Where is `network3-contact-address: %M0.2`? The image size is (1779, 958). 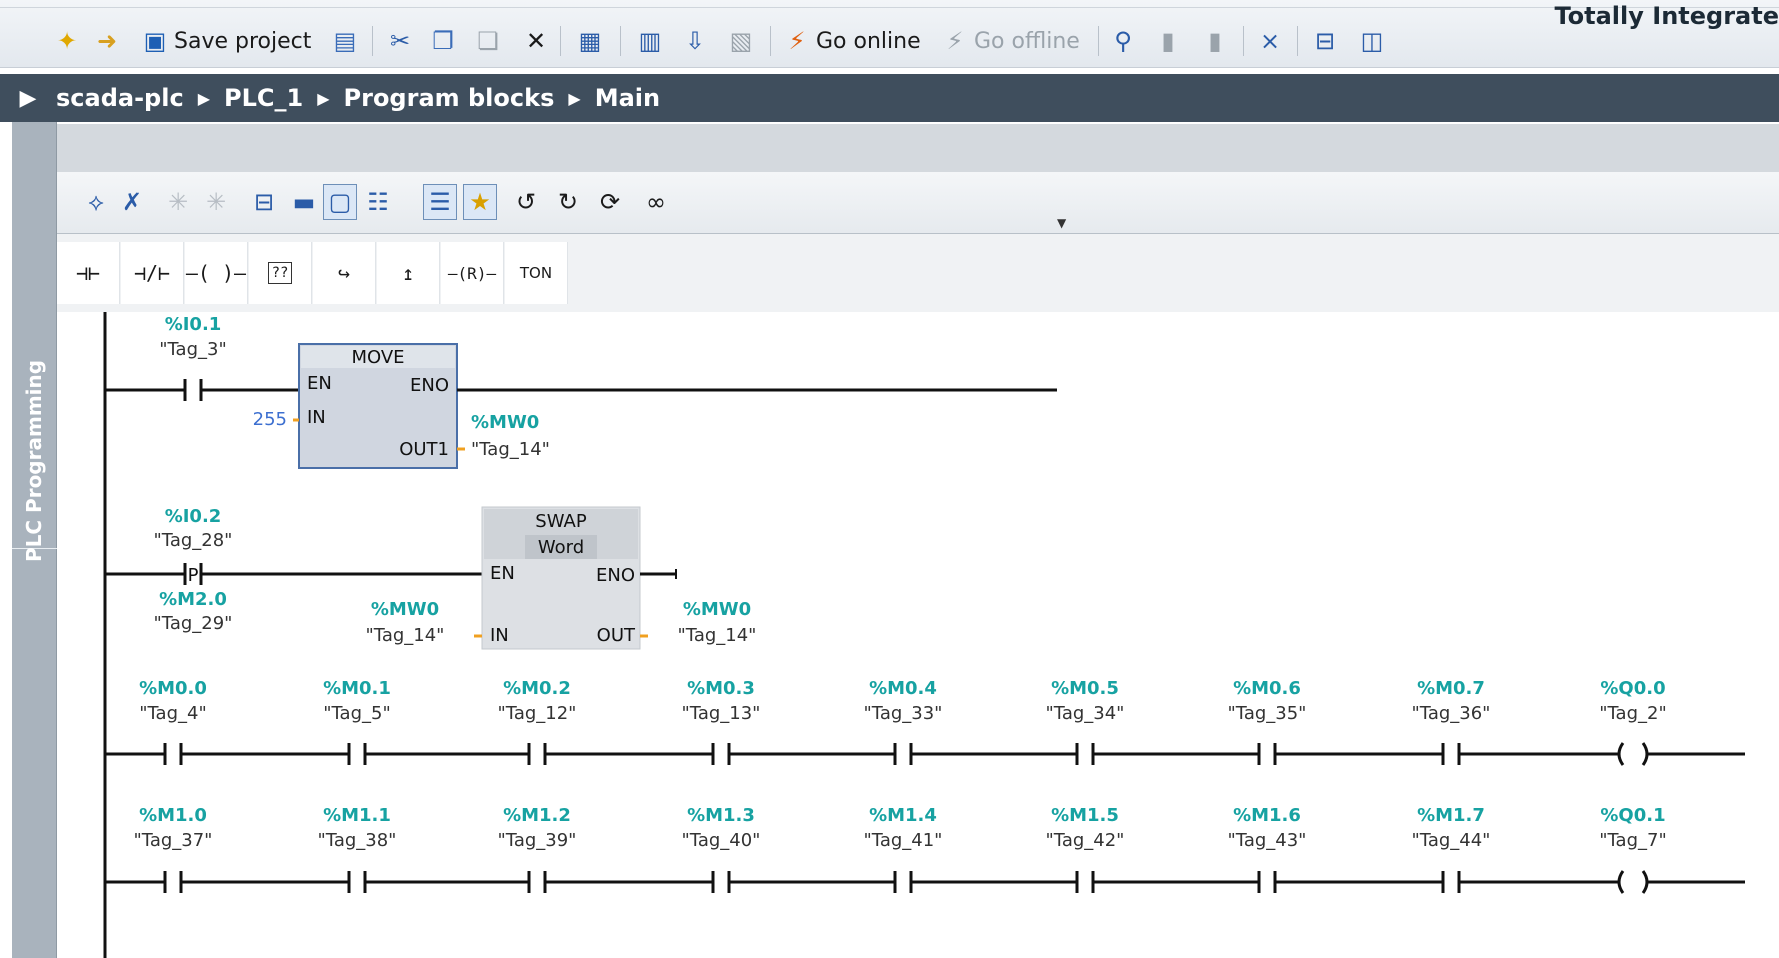
network3-contact-address: %M0.2 is located at coordinates (537, 688).